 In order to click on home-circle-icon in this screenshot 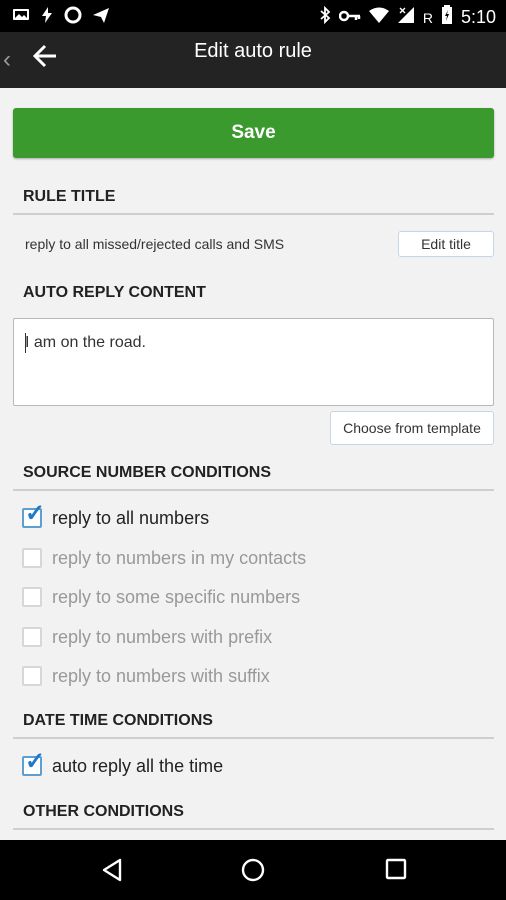, I will do `click(253, 872)`.